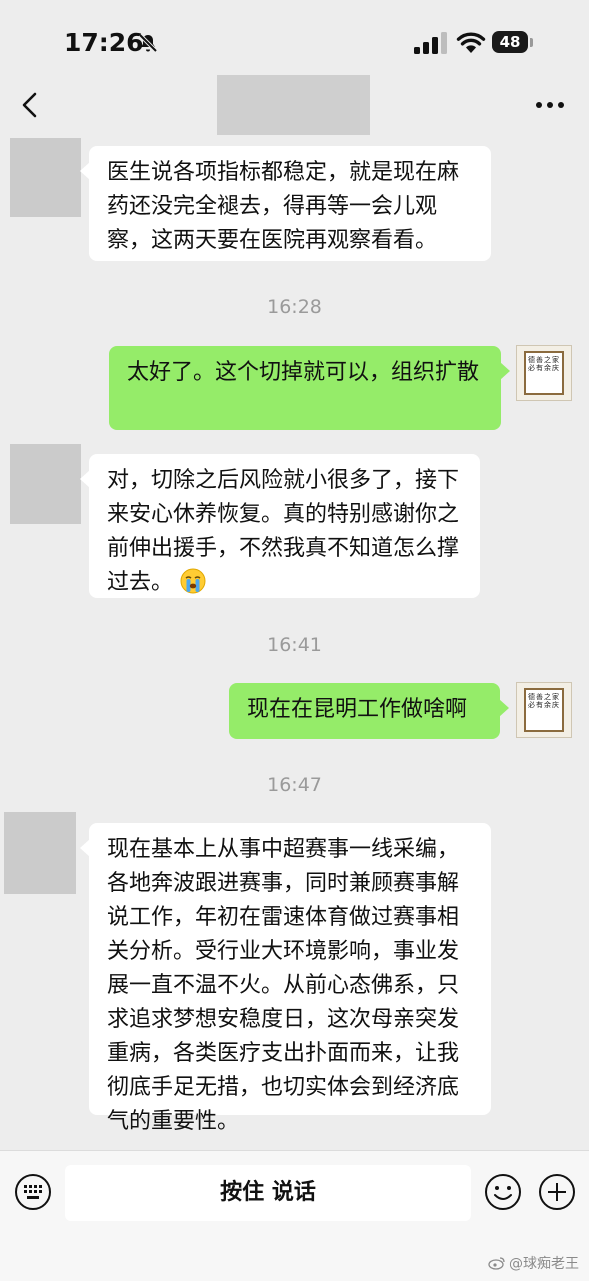 The width and height of the screenshot is (589, 1281). Describe the element at coordinates (550, 105) in the screenshot. I see `more-options-icon` at that location.